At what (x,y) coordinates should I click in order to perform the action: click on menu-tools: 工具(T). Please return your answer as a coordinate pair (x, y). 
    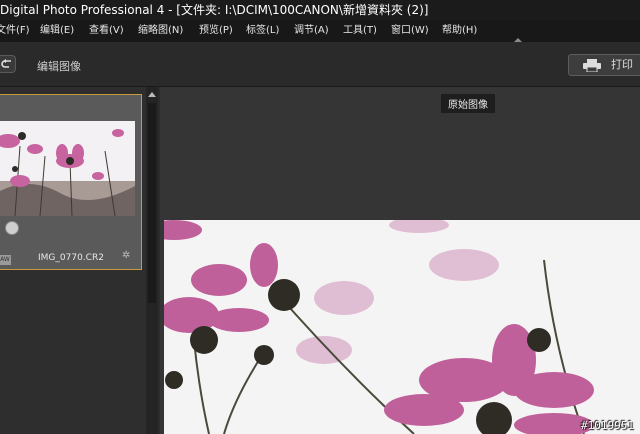
    Looking at the image, I should click on (360, 31).